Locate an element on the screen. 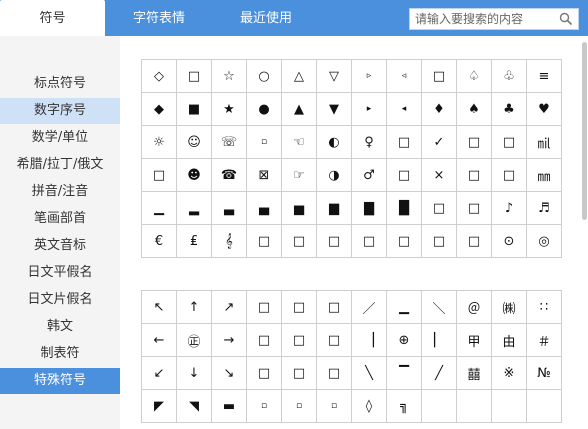 This screenshot has height=429, width=588. symbol-cell: ♬ is located at coordinates (544, 208).